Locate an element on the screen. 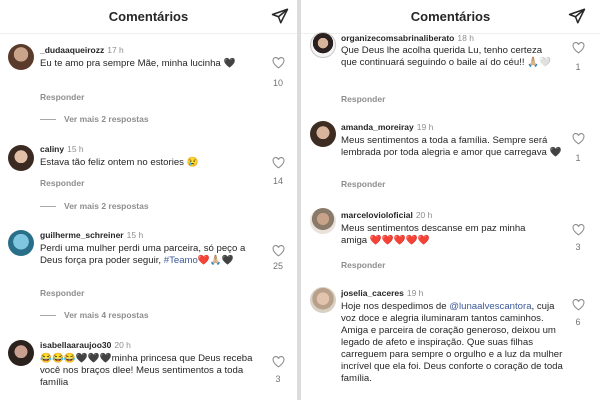 The height and width of the screenshot is (400, 600). comment-emoji: ❤️🙏🏼🖤 is located at coordinates (215, 260).